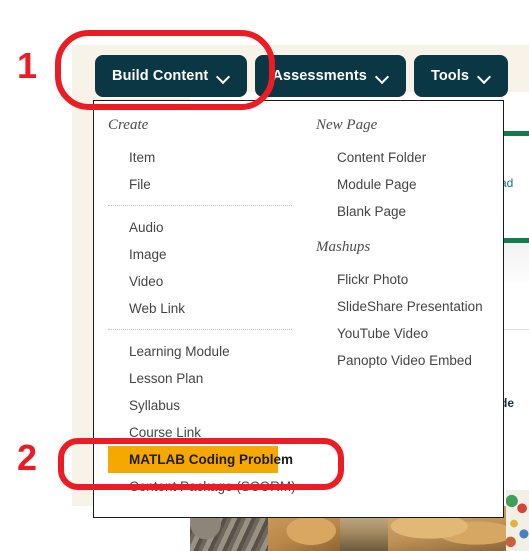  Describe the element at coordinates (204, 378) in the screenshot. I see `menu-item-lesson-plan: Lesson Plan` at that location.